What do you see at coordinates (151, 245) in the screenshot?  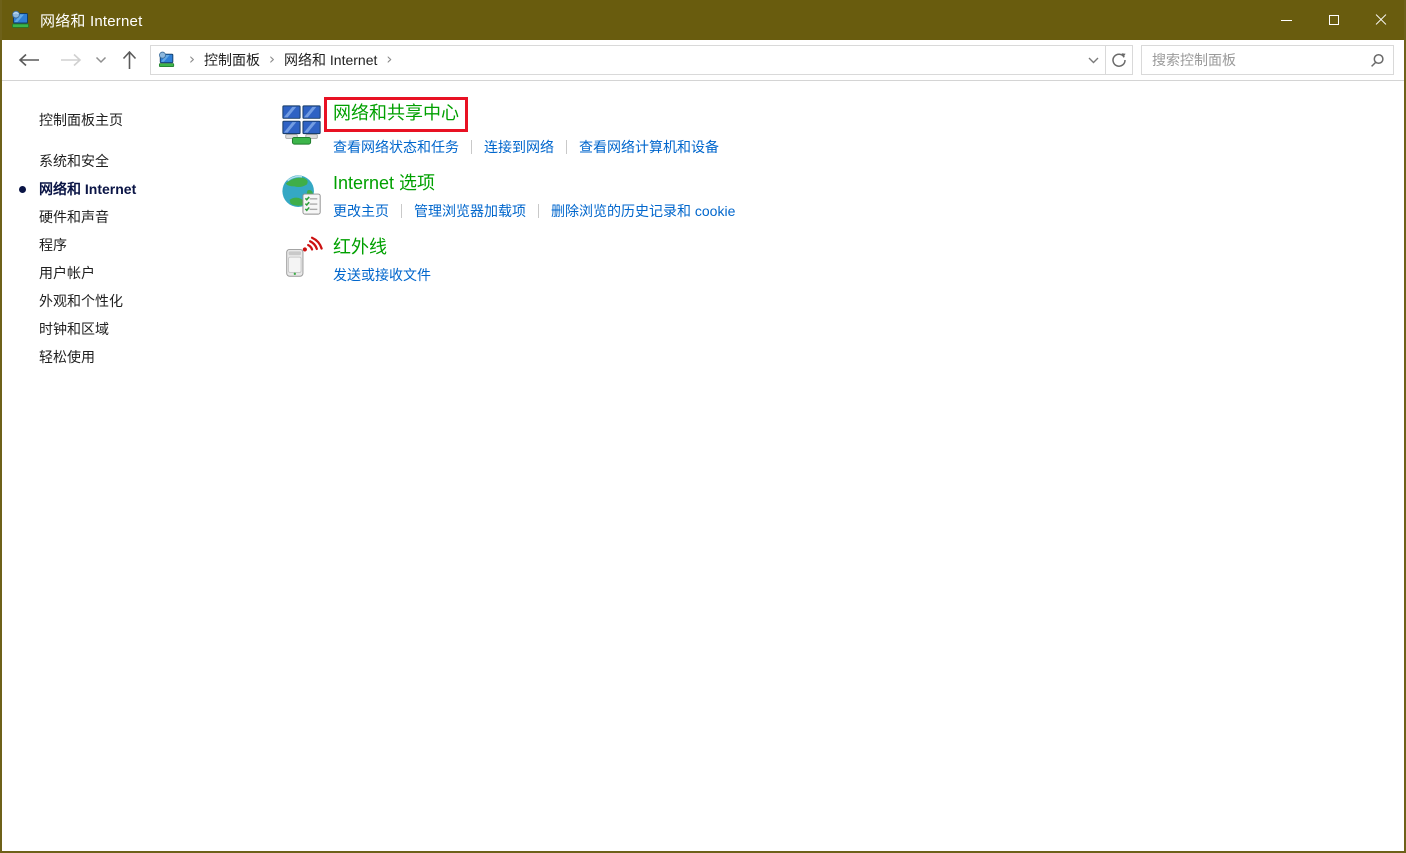 I see `sidebar-item-programs: 程序` at bounding box center [151, 245].